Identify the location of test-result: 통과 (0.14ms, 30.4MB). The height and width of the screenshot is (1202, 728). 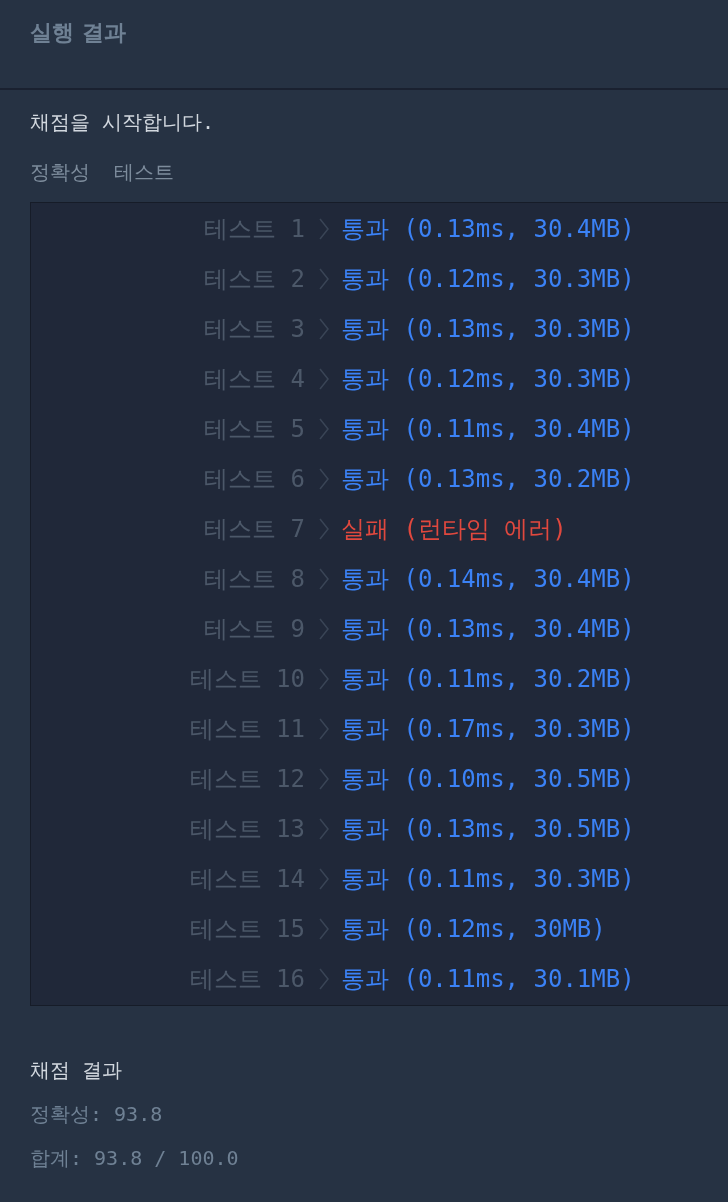
(488, 579).